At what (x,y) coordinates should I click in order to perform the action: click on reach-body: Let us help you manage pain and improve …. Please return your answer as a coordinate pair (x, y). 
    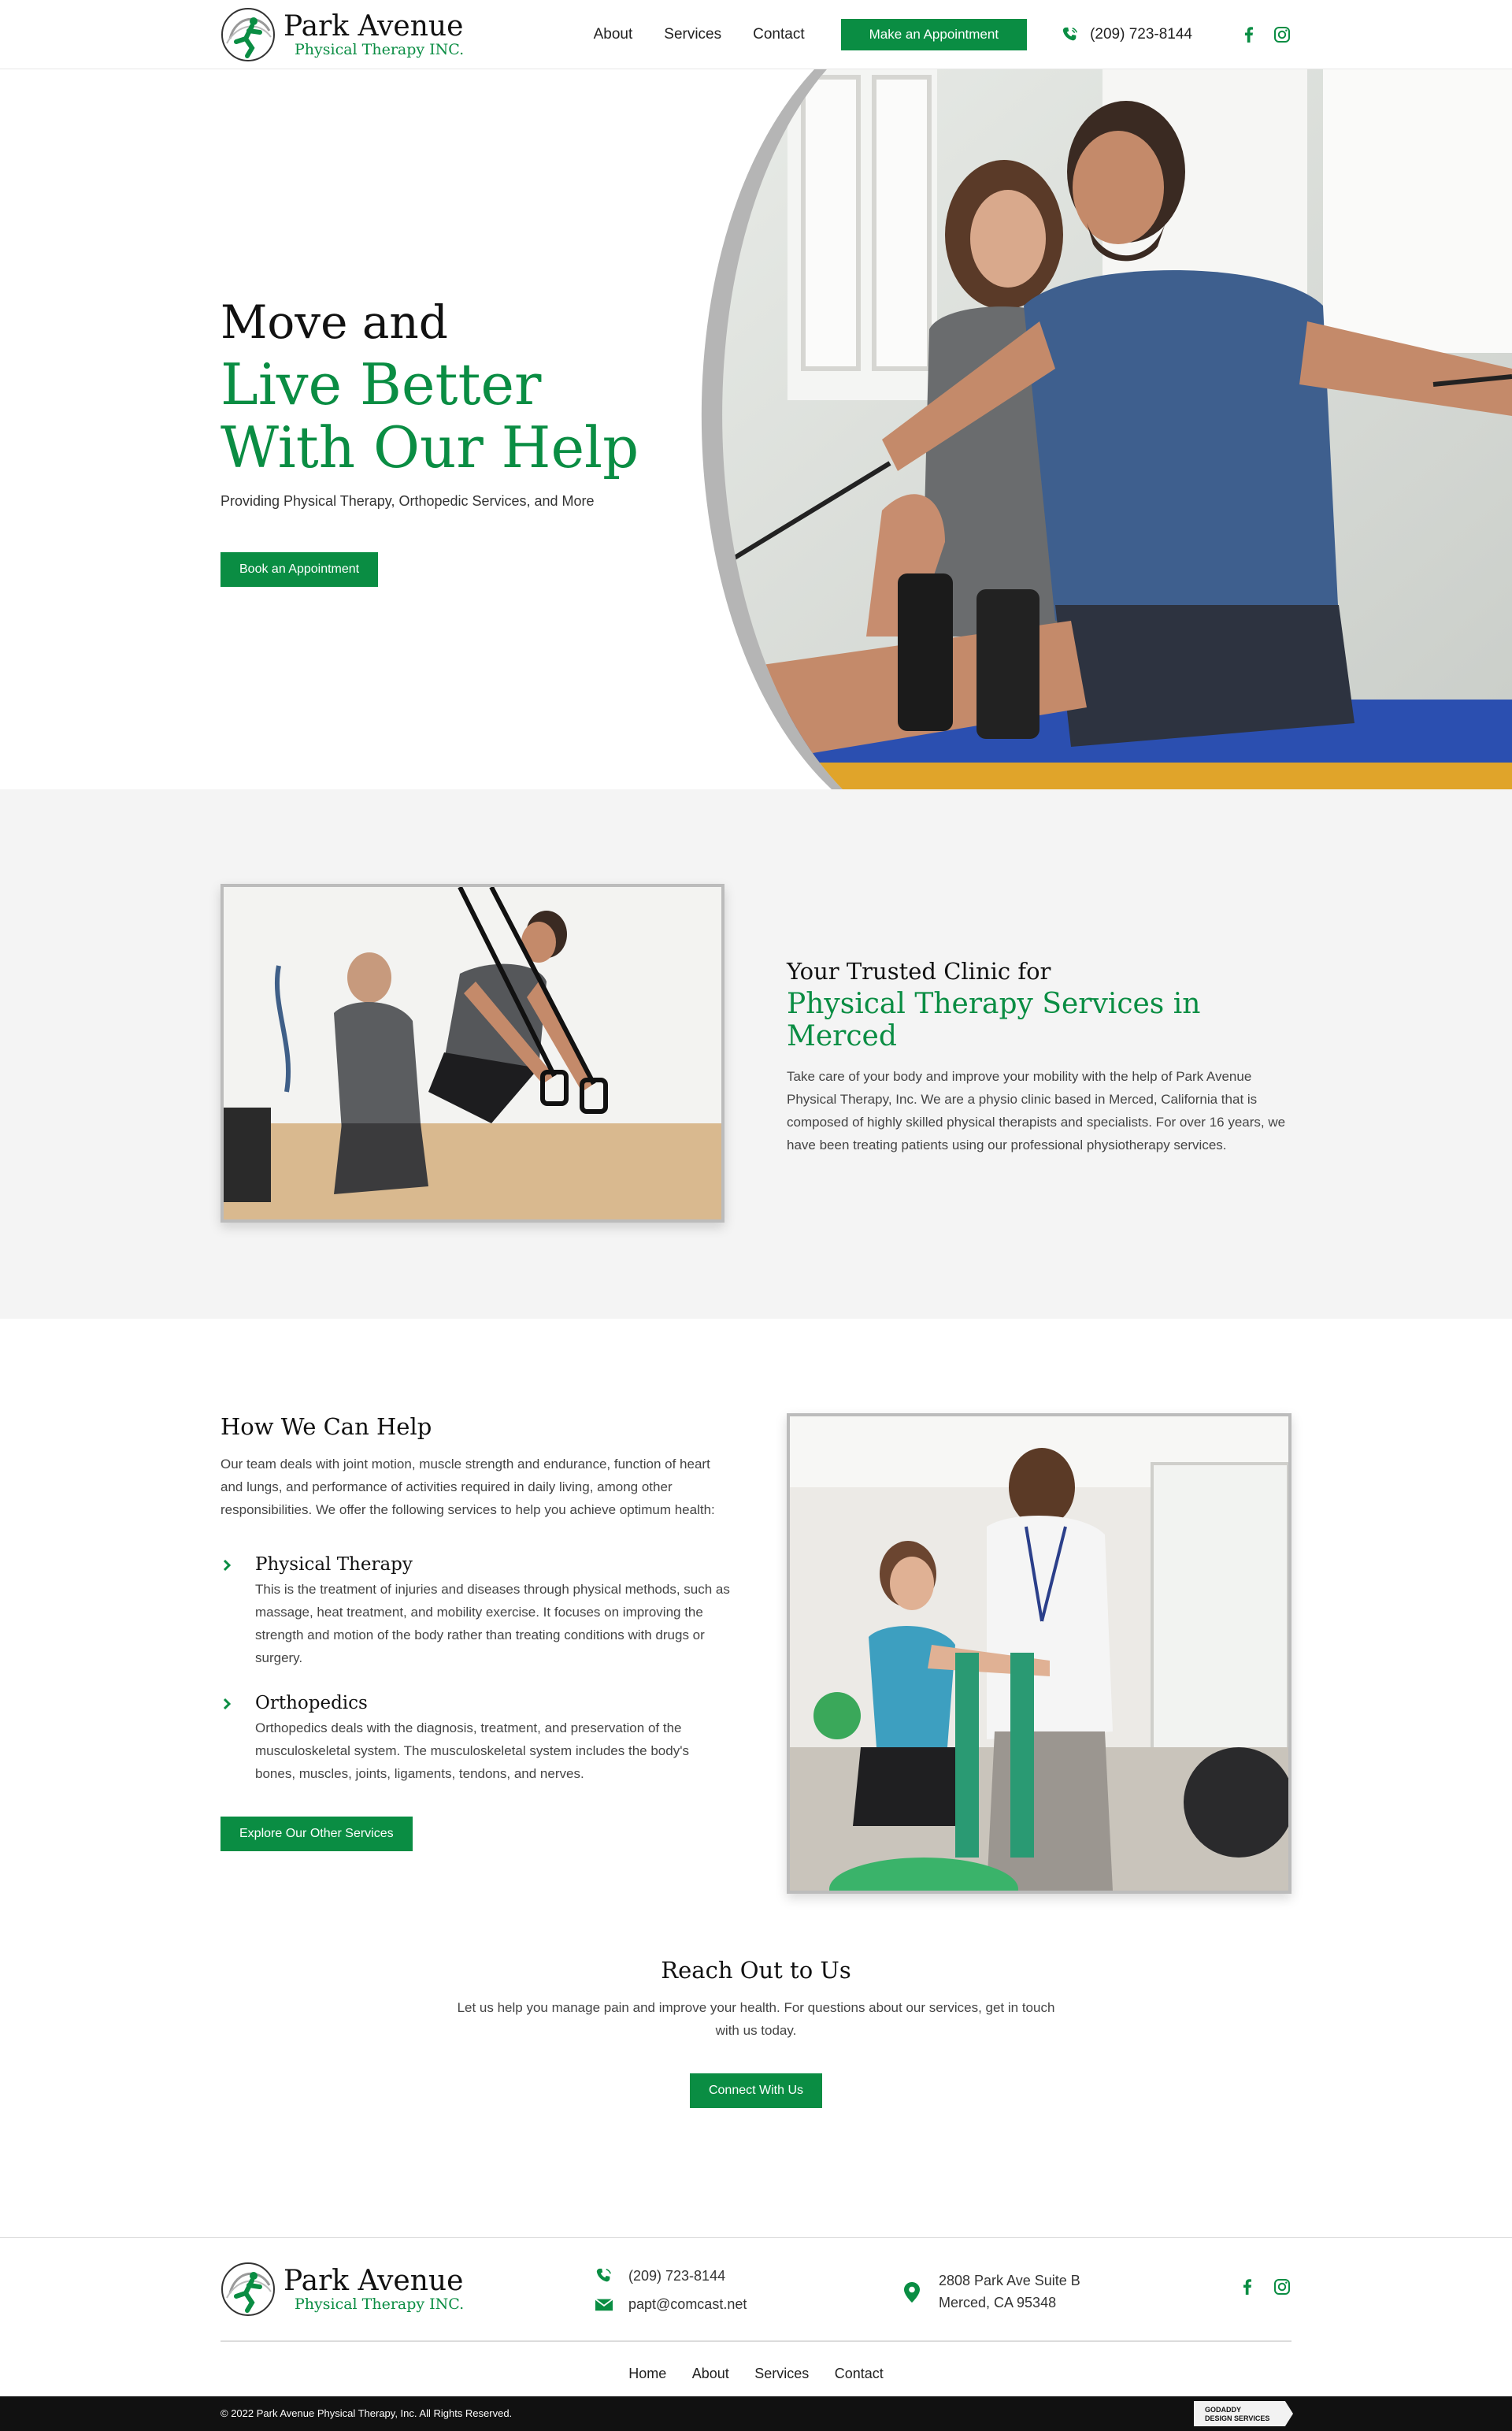
    Looking at the image, I should click on (756, 2019).